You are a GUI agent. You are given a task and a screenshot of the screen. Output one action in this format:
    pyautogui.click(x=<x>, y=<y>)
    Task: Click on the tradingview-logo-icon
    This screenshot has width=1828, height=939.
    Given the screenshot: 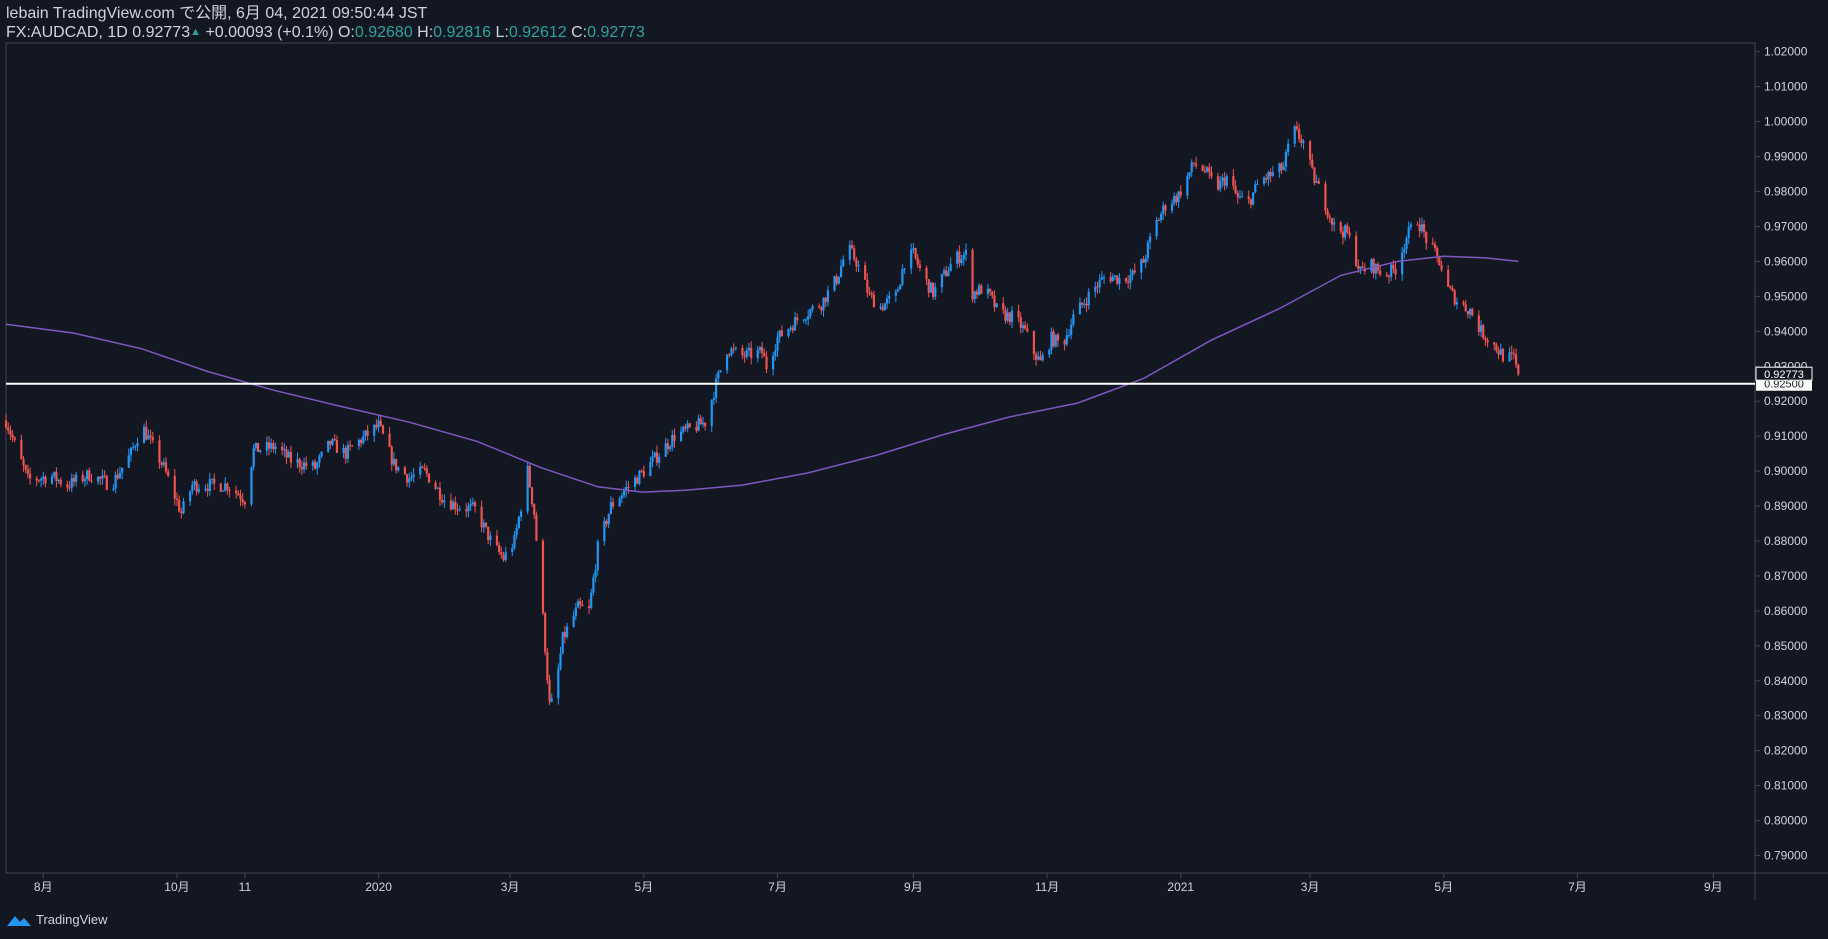 What is the action you would take?
    pyautogui.click(x=19, y=920)
    